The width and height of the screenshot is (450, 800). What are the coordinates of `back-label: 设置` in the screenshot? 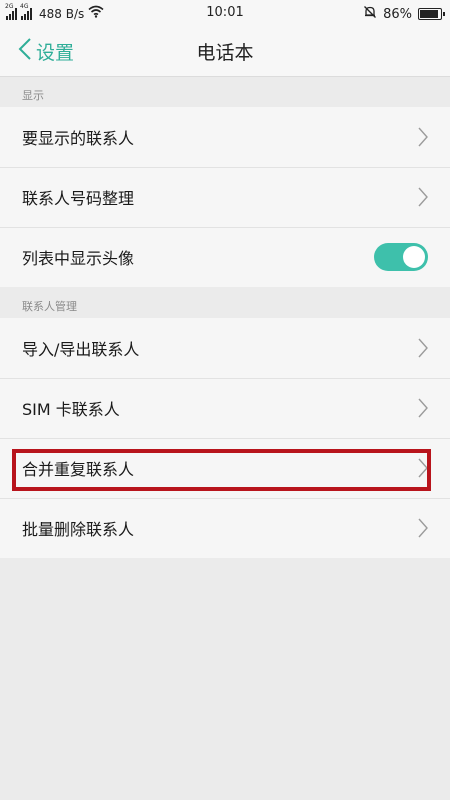 It's located at (55, 52).